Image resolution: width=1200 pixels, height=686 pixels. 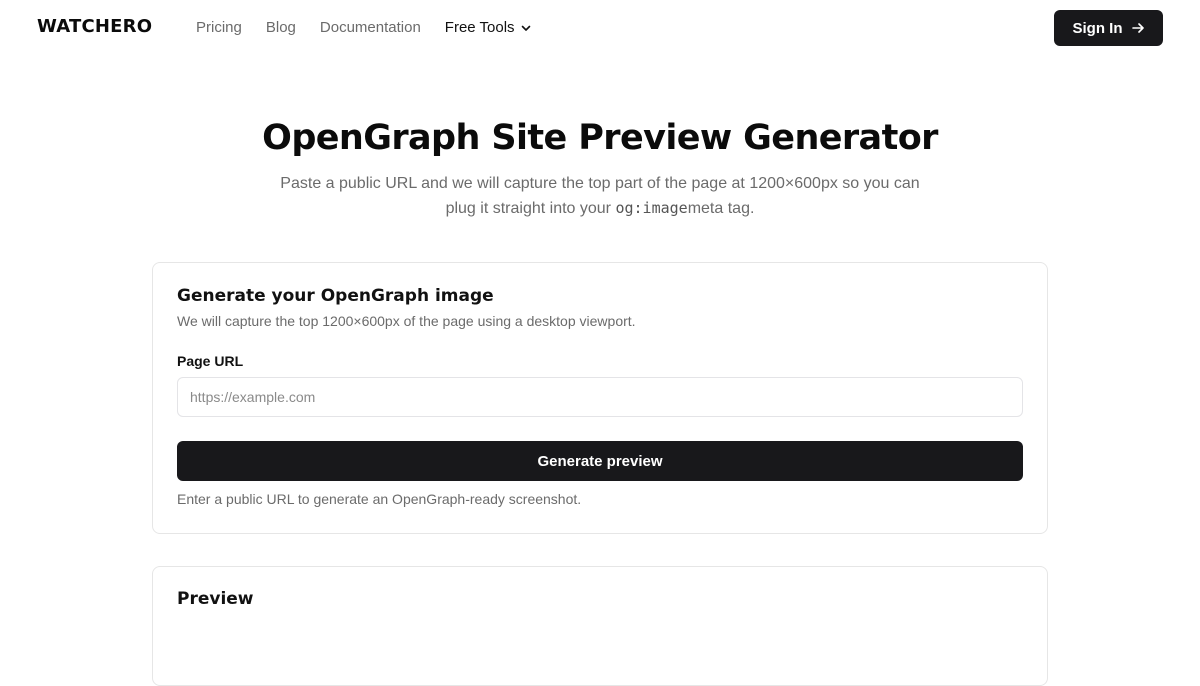 What do you see at coordinates (479, 27) in the screenshot?
I see `nav-link-free-tools-label: Free Tools` at bounding box center [479, 27].